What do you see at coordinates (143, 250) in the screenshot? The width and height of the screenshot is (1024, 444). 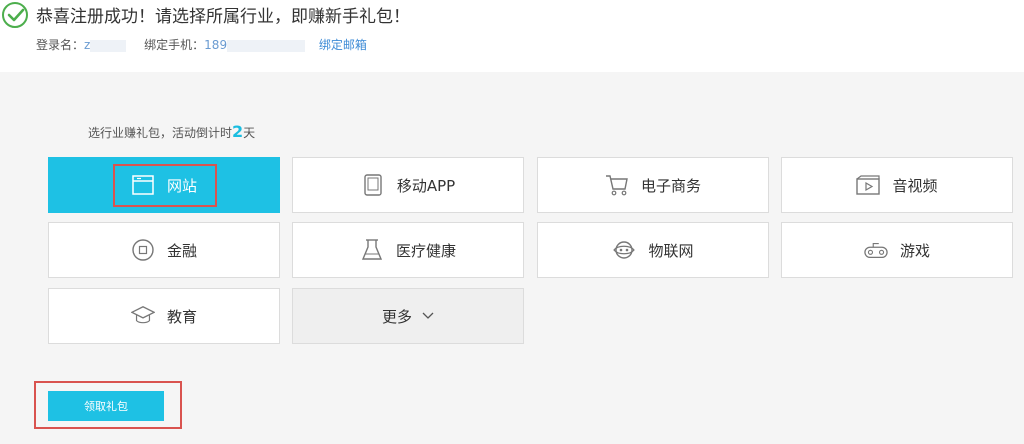 I see `coin-icon` at bounding box center [143, 250].